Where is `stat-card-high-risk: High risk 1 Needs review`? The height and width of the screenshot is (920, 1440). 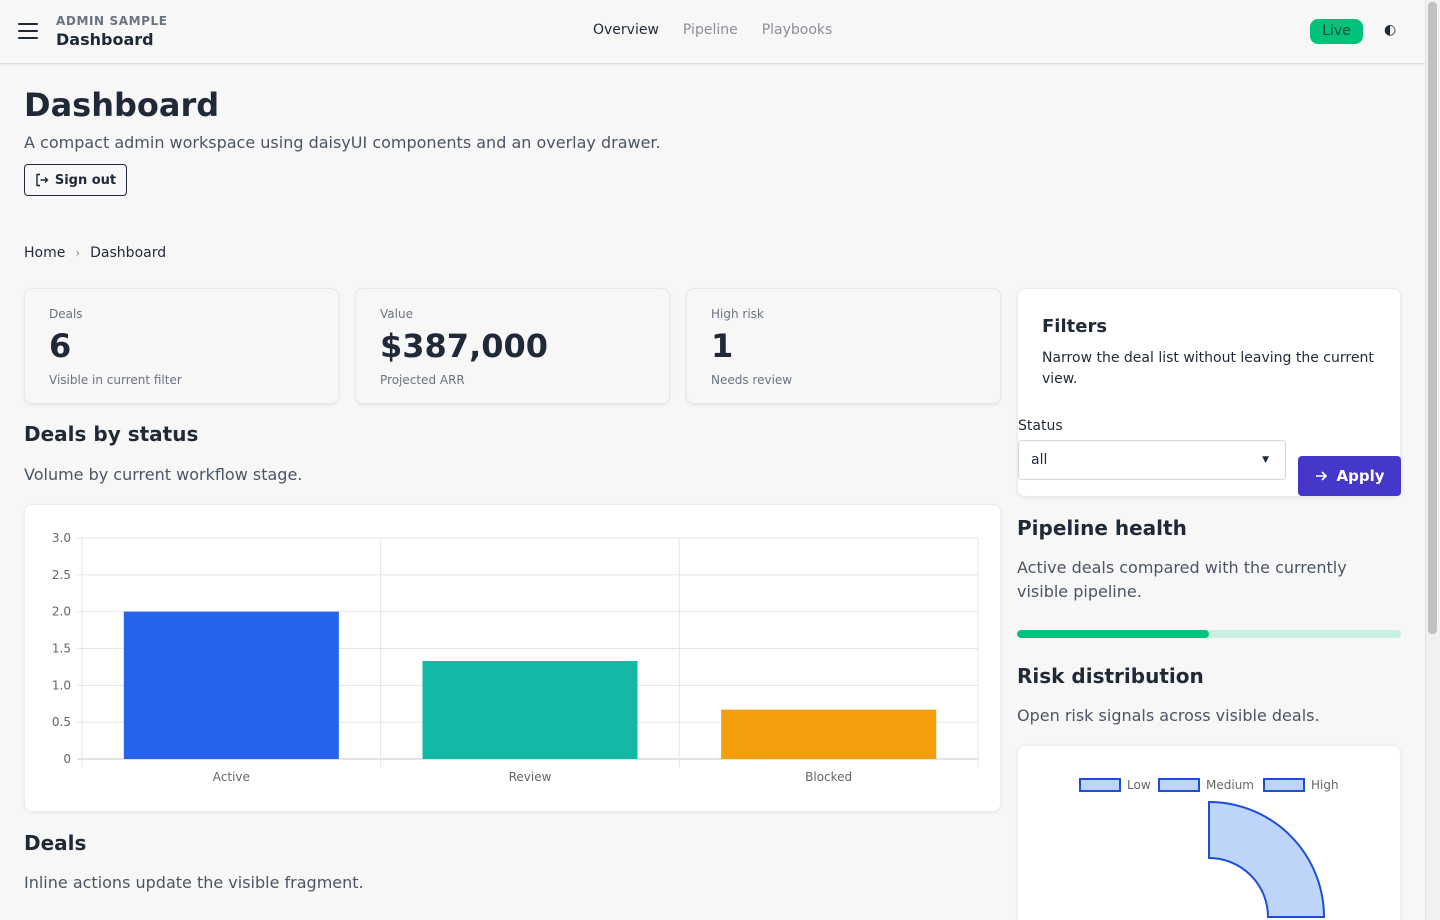 stat-card-high-risk: High risk 1 Needs review is located at coordinates (843, 346).